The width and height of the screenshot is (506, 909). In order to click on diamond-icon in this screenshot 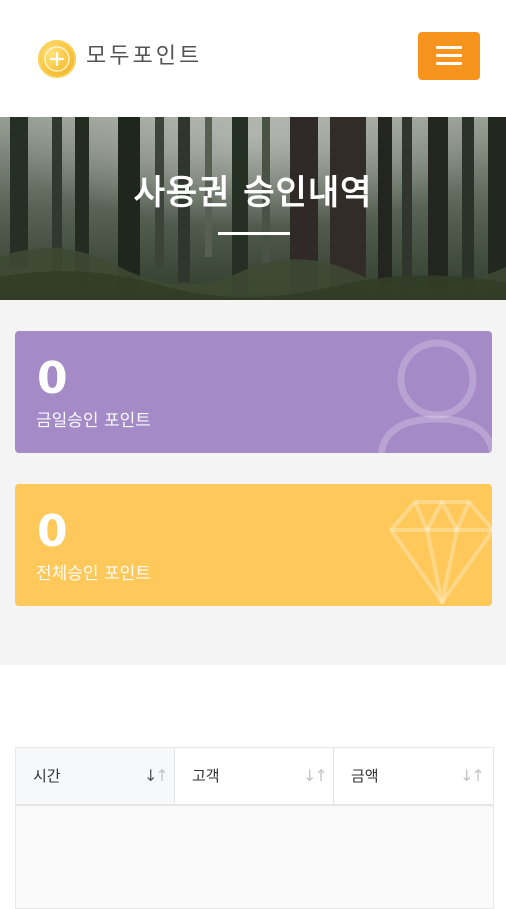, I will do `click(440, 552)`.